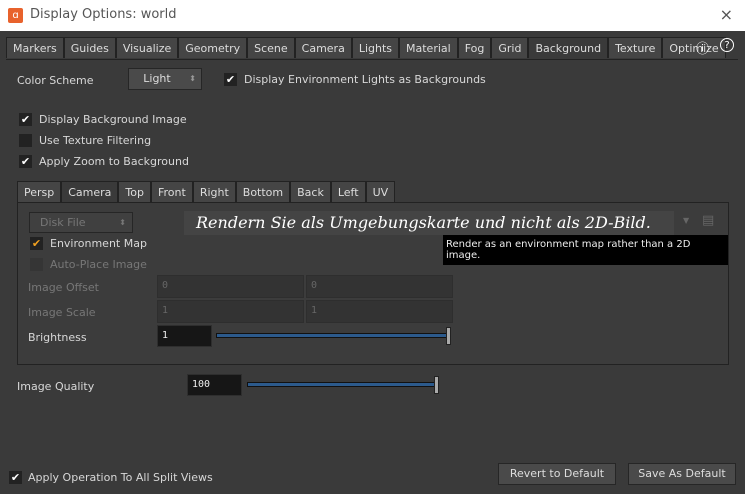 The width and height of the screenshot is (745, 494). Describe the element at coordinates (474, 47) in the screenshot. I see `tab-fog: Fog` at that location.